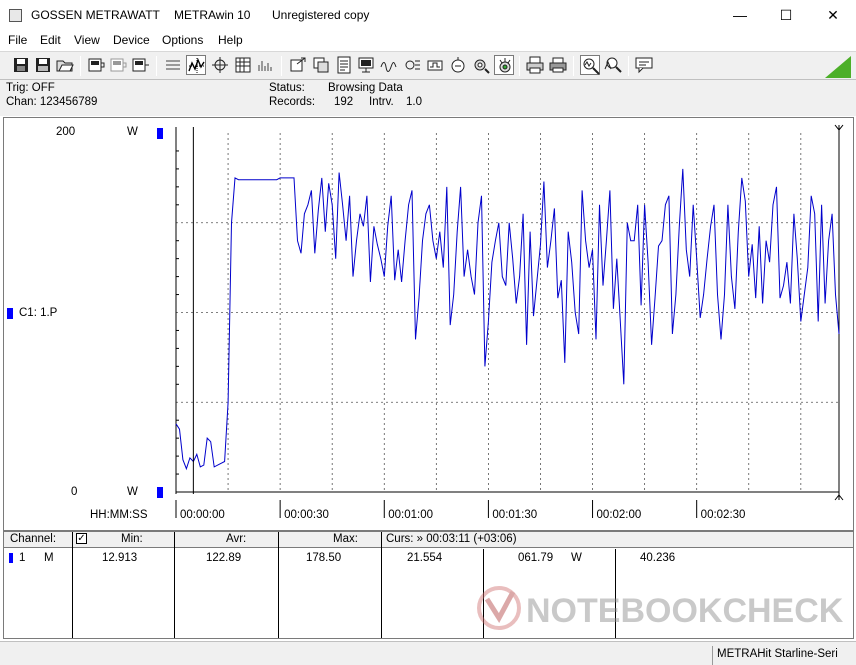 This screenshot has height=665, width=856. Describe the element at coordinates (536, 558) in the screenshot. I see `row-cursor-delta: 061.79` at that location.